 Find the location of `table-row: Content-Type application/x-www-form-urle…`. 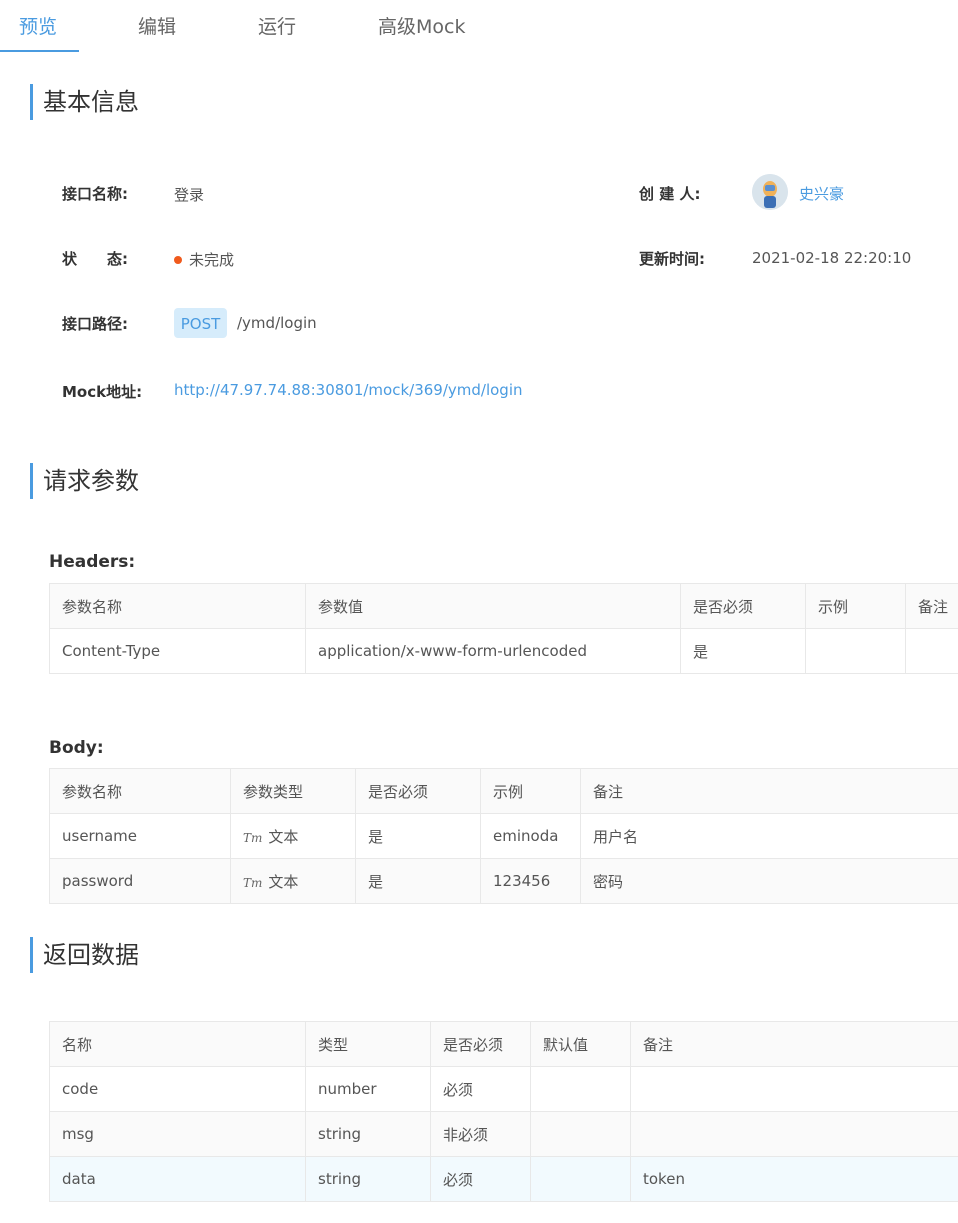

table-row: Content-Type application/x-www-form-urle… is located at coordinates (503, 651).